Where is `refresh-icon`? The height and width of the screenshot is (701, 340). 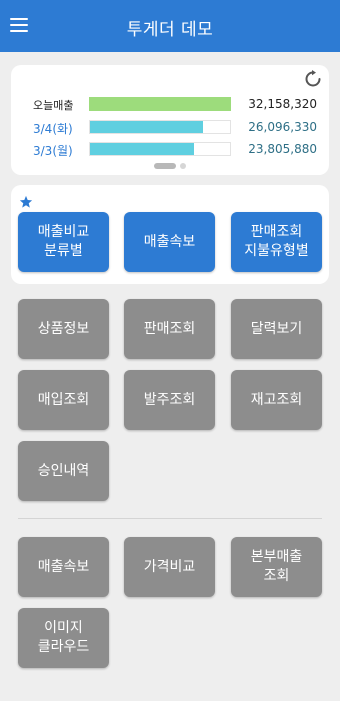
refresh-icon is located at coordinates (313, 79).